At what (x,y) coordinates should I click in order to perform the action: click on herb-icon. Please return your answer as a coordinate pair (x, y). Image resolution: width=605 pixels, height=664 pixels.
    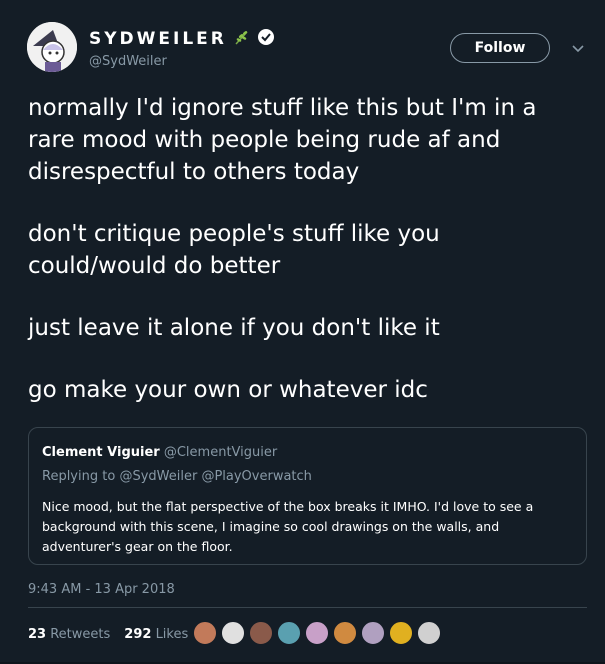
    Looking at the image, I should click on (242, 39).